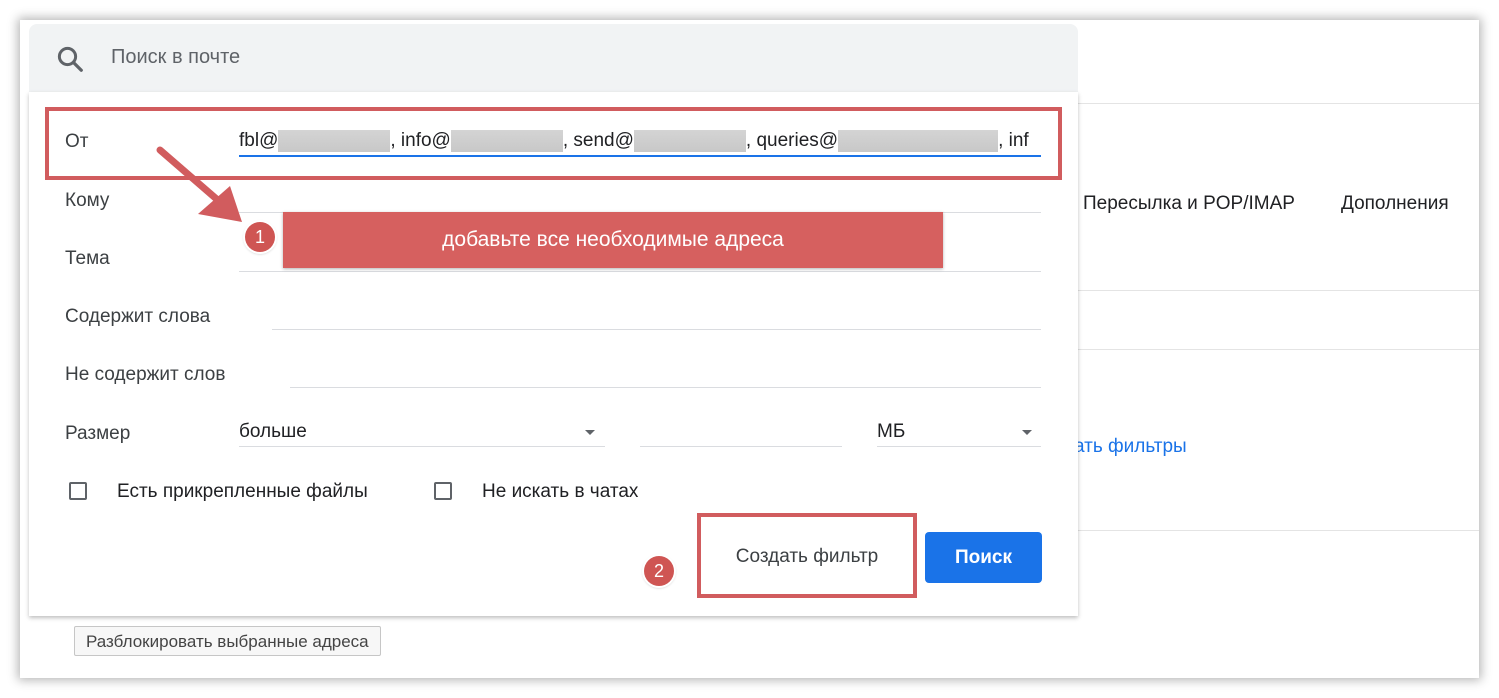  What do you see at coordinates (138, 316) in the screenshot?
I see `has-words-label: Содержит слова` at bounding box center [138, 316].